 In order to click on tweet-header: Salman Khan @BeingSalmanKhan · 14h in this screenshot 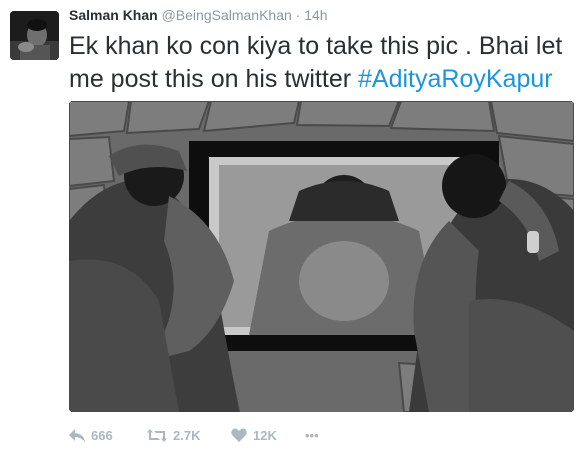, I will do `click(198, 15)`.